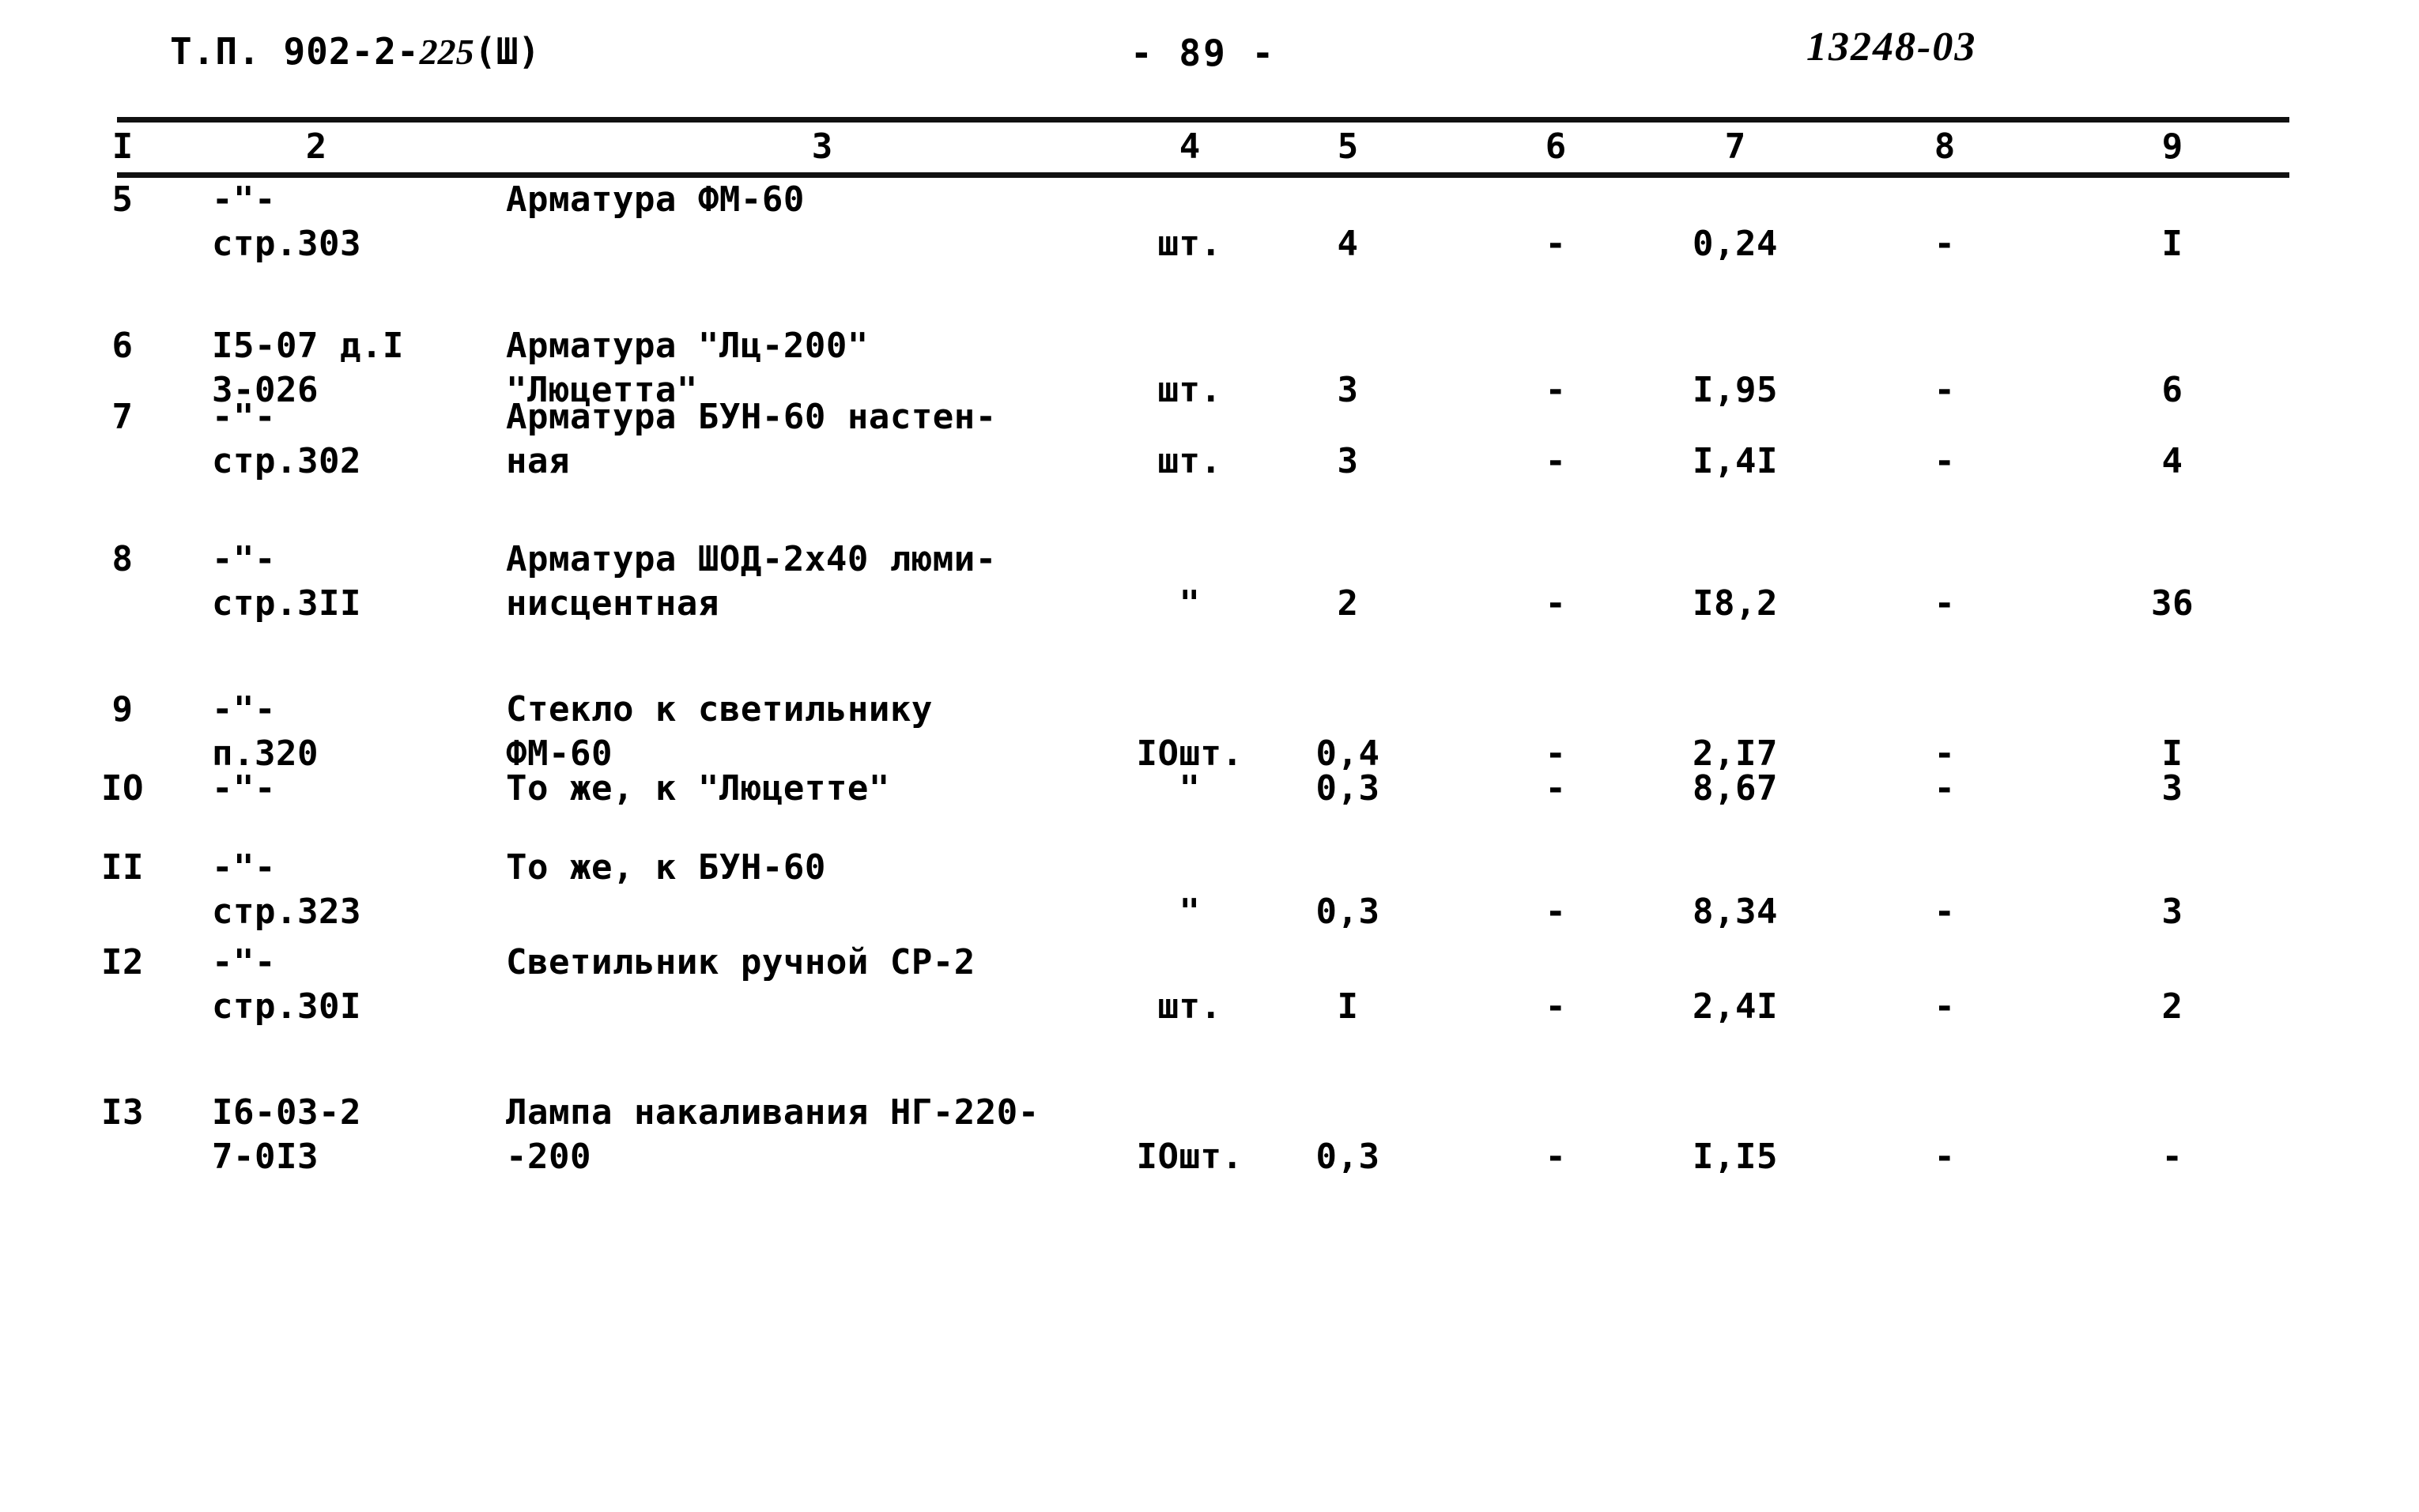 The width and height of the screenshot is (2419, 1512). Describe the element at coordinates (1735, 146) in the screenshot. I see `column-header-7: 7` at that location.